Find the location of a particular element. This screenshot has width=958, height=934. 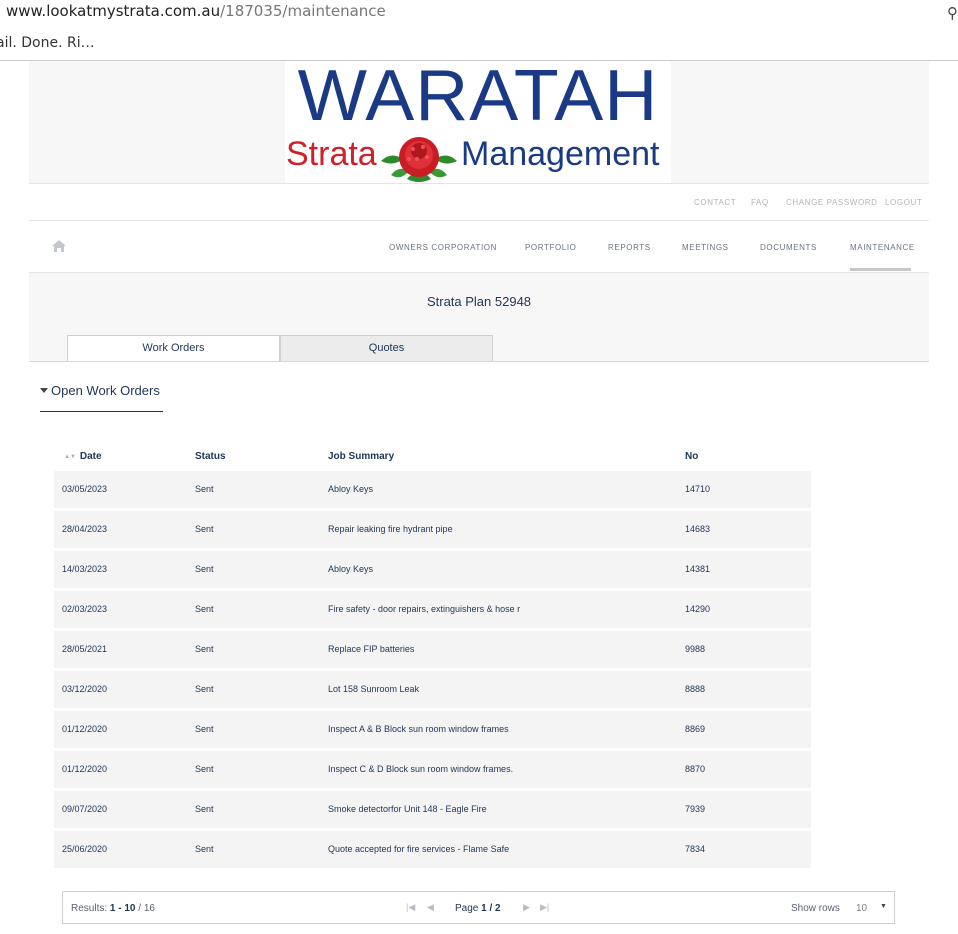

cell-date: 03/05/2023 is located at coordinates (120, 489).